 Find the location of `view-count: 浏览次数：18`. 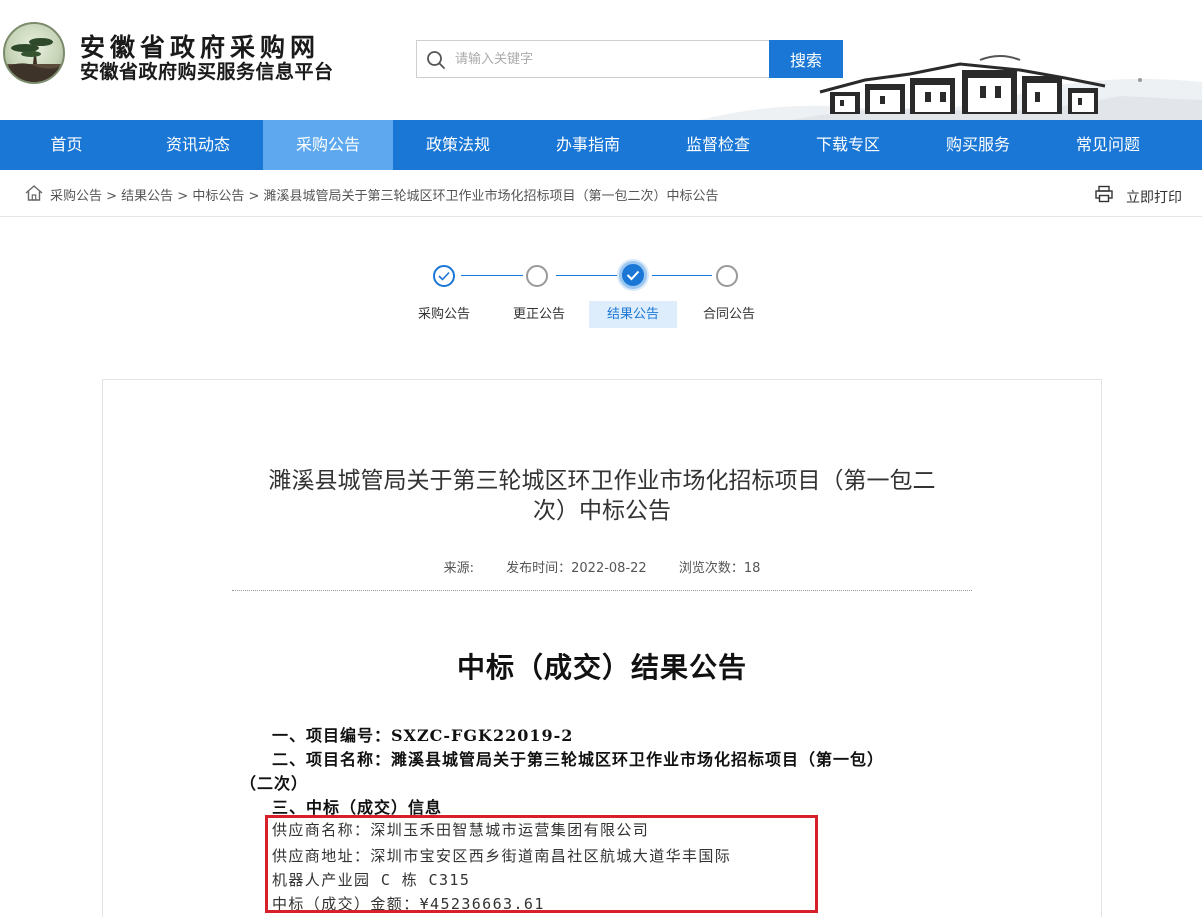

view-count: 浏览次数：18 is located at coordinates (719, 568).